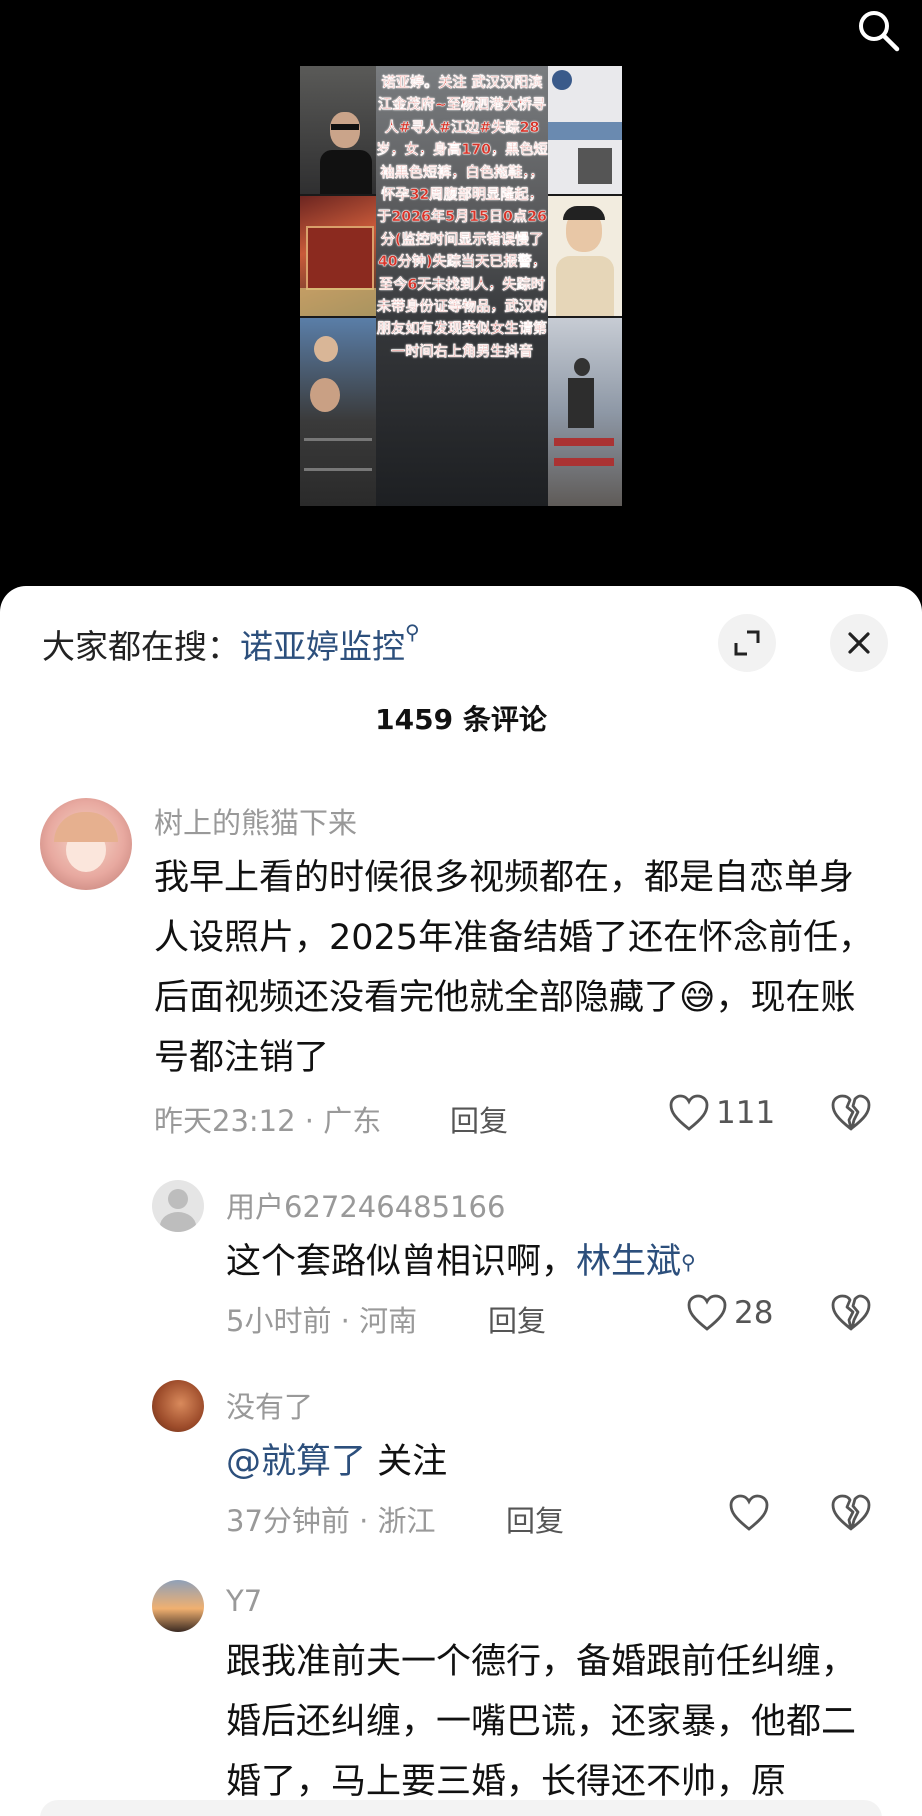 This screenshot has width=922, height=1816. I want to click on close-icon, so click(859, 643).